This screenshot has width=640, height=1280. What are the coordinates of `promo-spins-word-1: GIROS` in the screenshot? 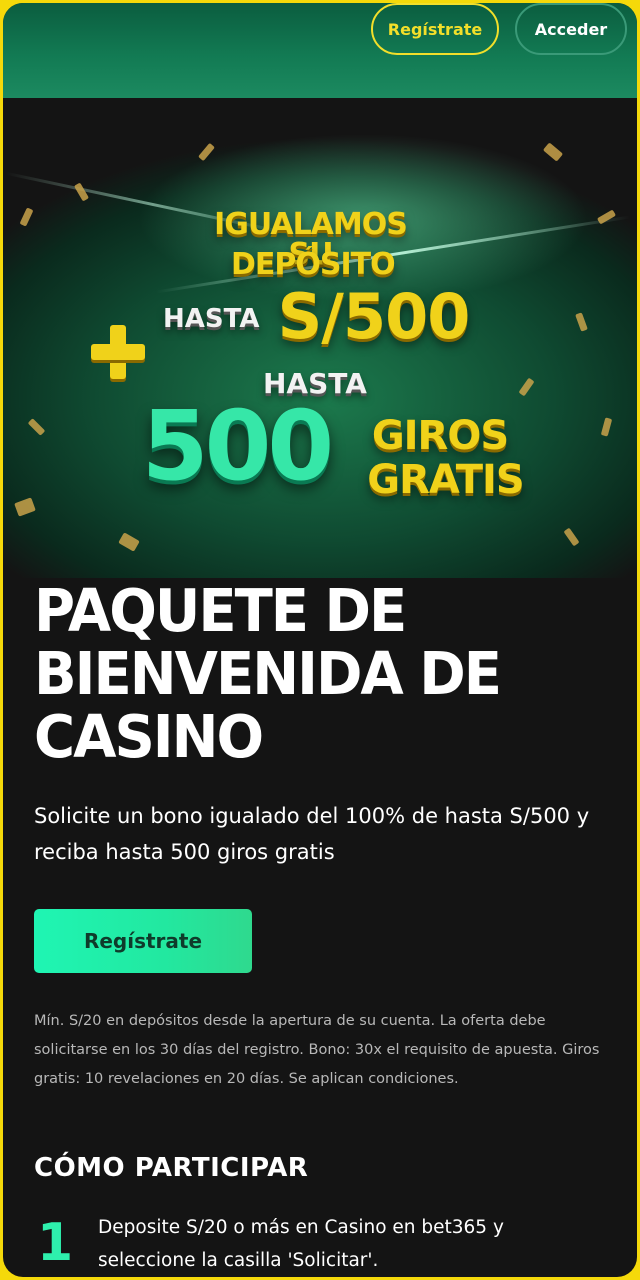 It's located at (440, 436).